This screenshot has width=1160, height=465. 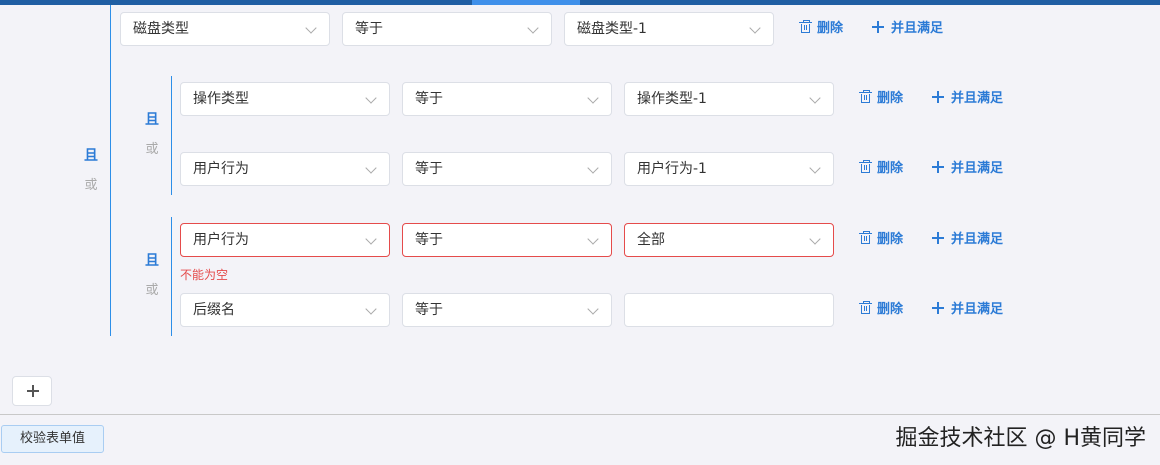 I want to click on inner-1-or-toggle: 或, so click(x=152, y=150).